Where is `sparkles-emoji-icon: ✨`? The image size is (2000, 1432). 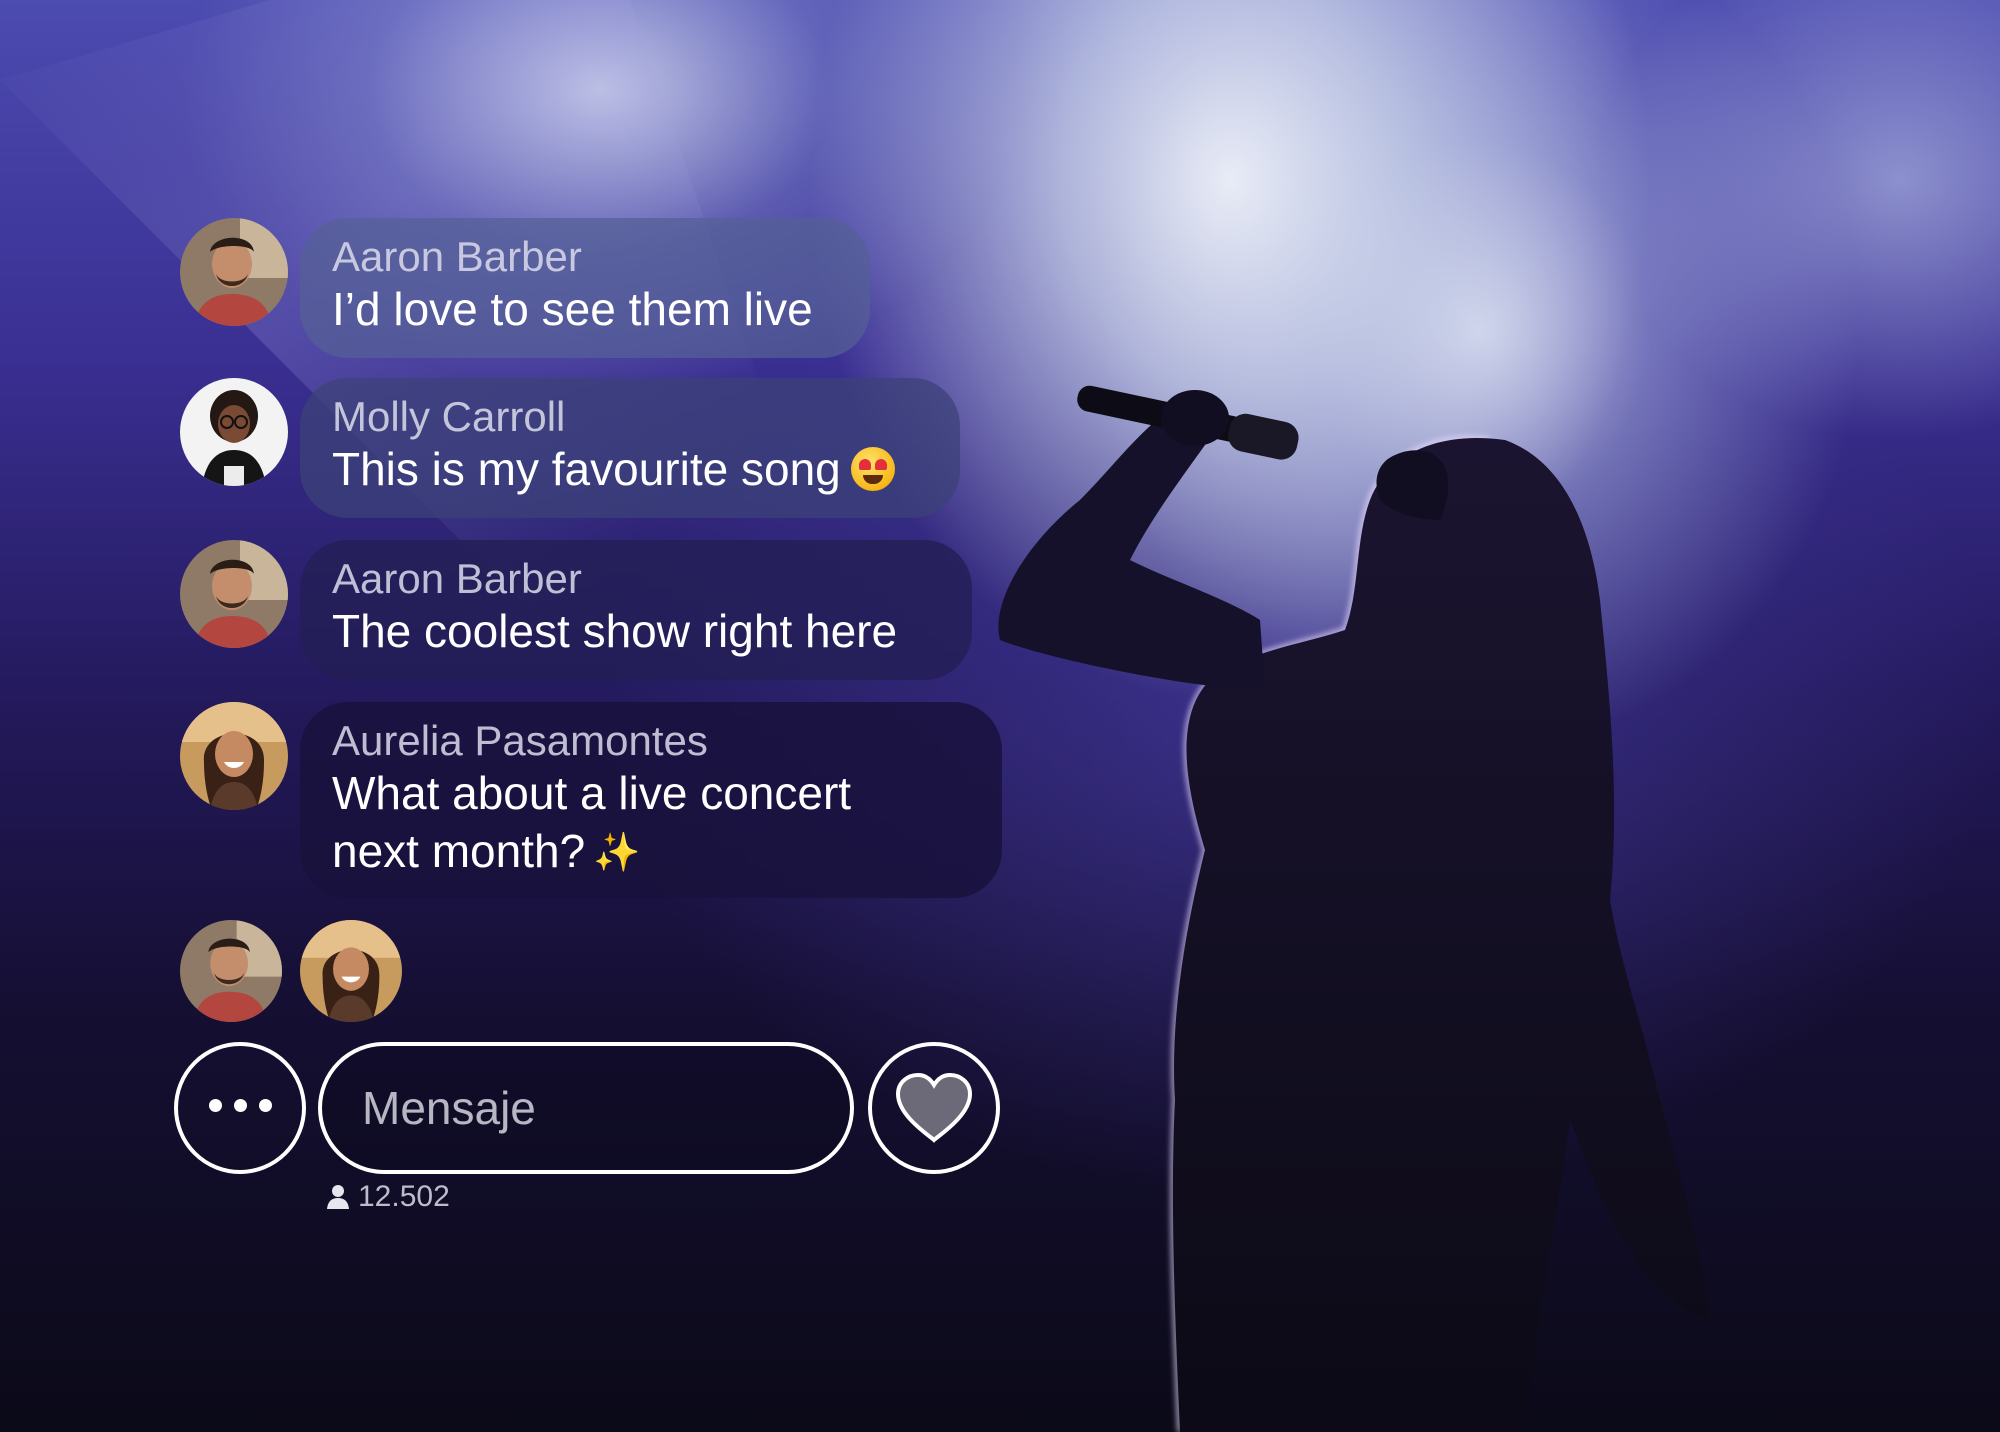 sparkles-emoji-icon: ✨ is located at coordinates (617, 853).